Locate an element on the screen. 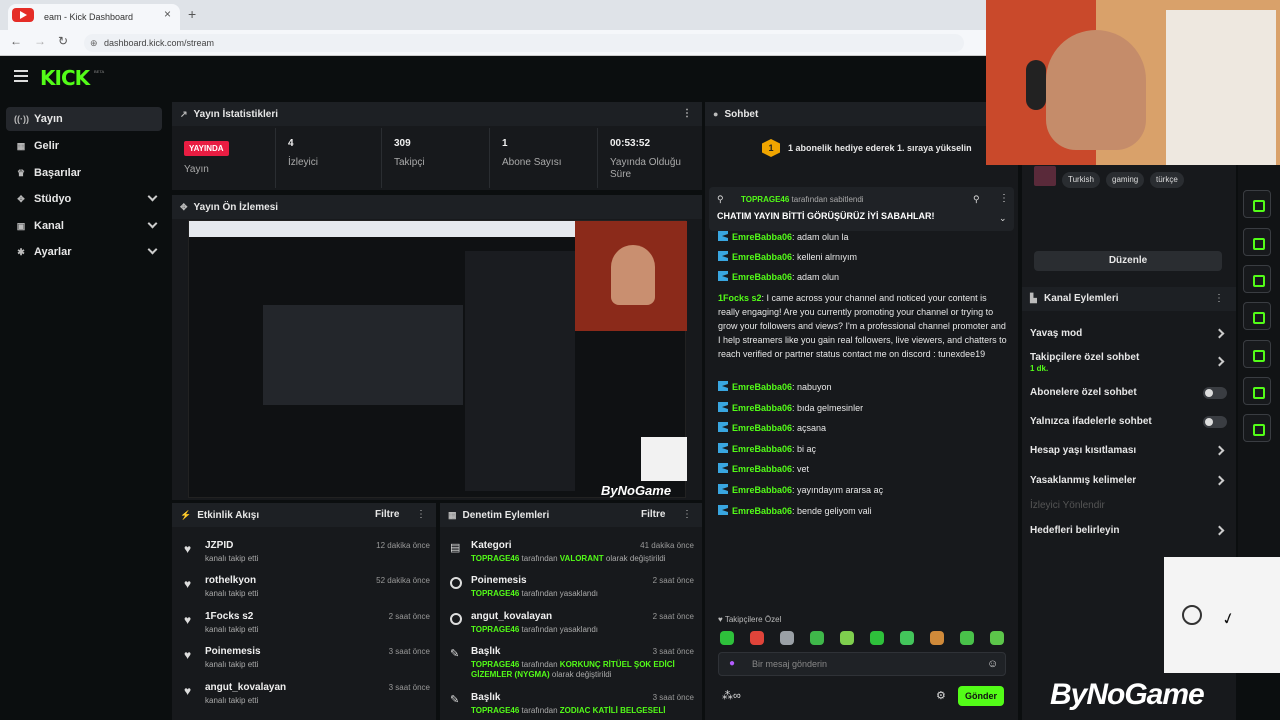 This screenshot has height=720, width=1280. tag-chip: gaming is located at coordinates (1125, 180).